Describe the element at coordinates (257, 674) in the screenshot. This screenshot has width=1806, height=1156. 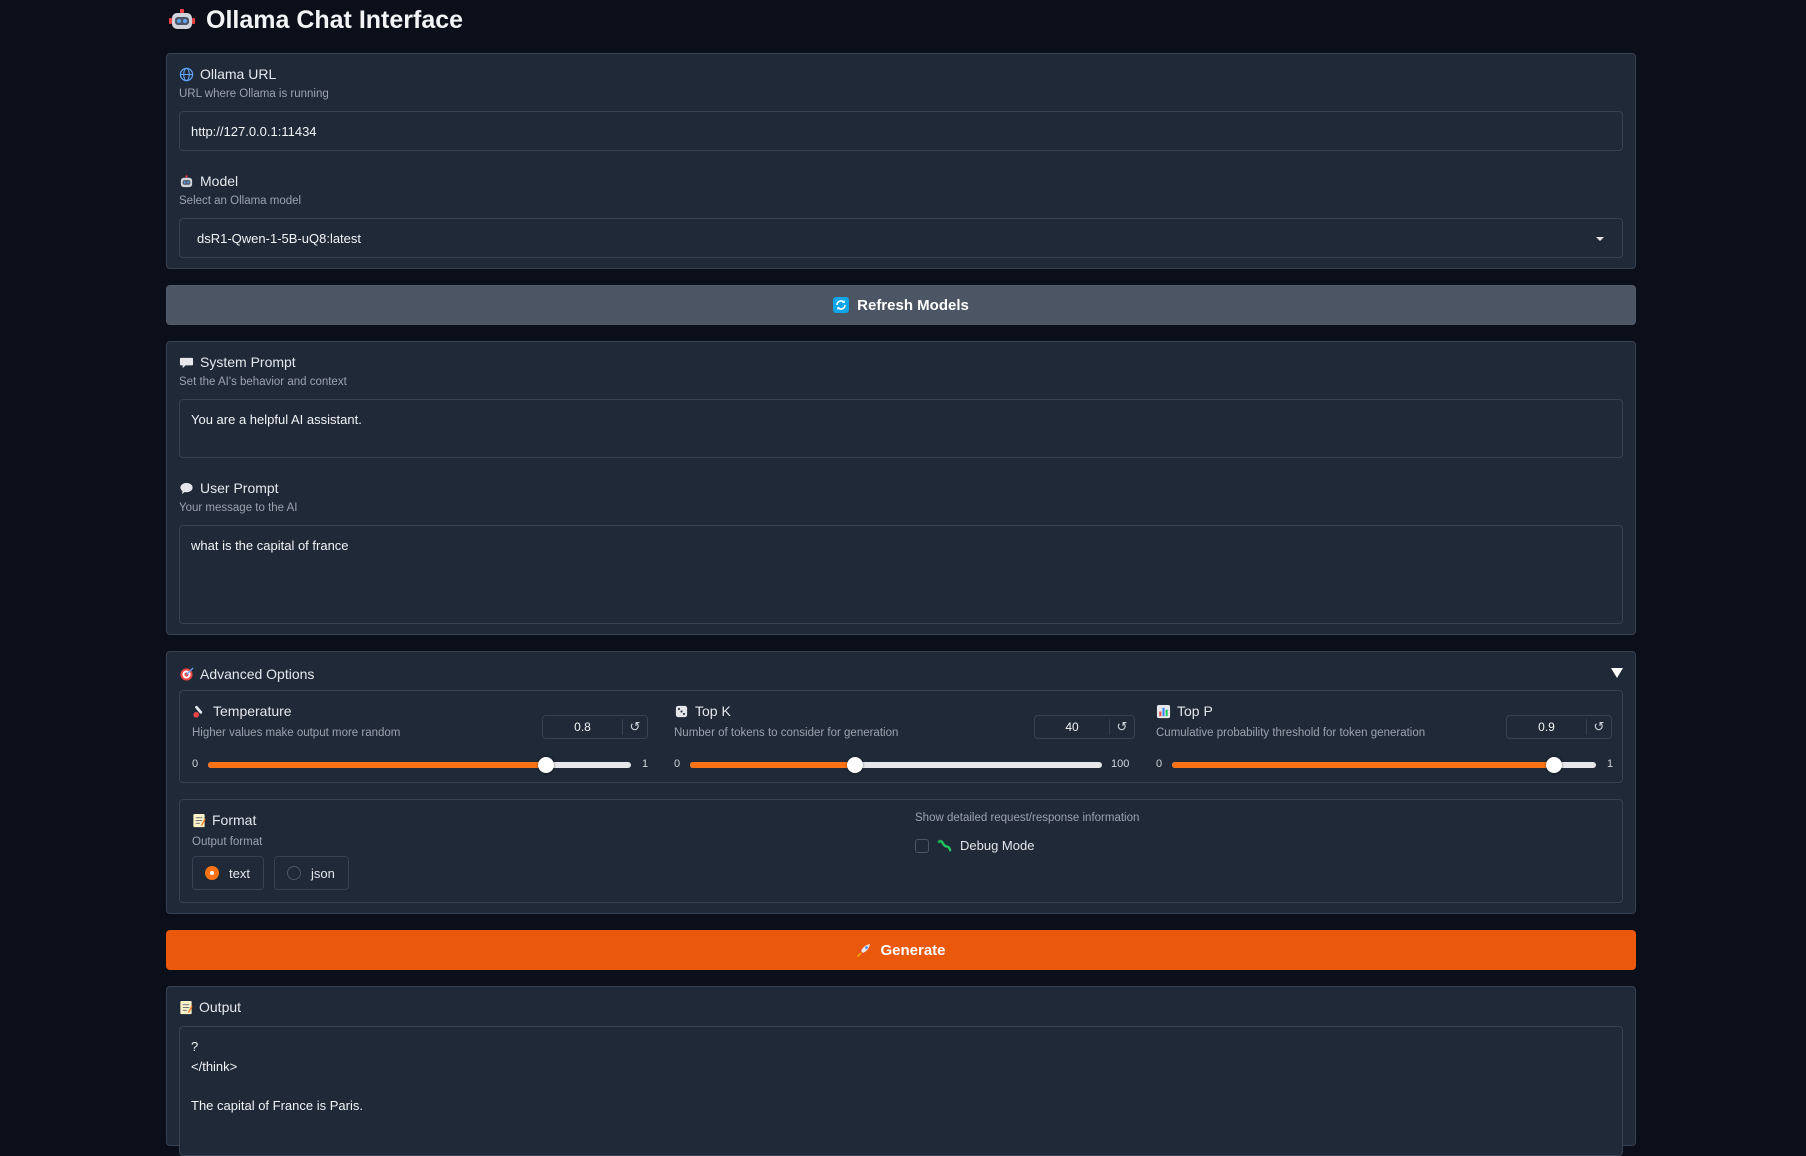
I see `advanced-options-label-text: Advanced Options` at that location.